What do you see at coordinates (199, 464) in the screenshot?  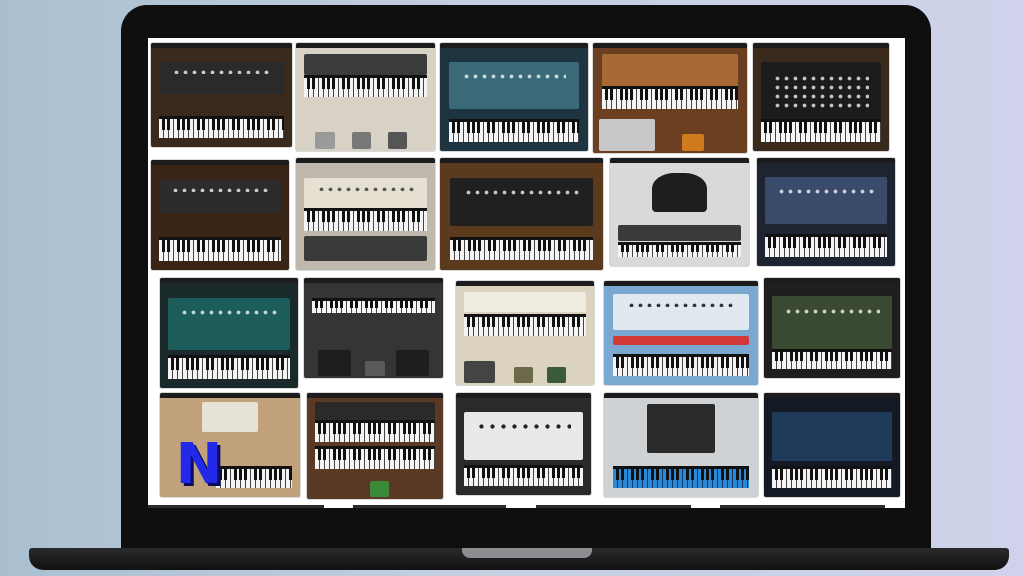 I see `logo-badge: N` at bounding box center [199, 464].